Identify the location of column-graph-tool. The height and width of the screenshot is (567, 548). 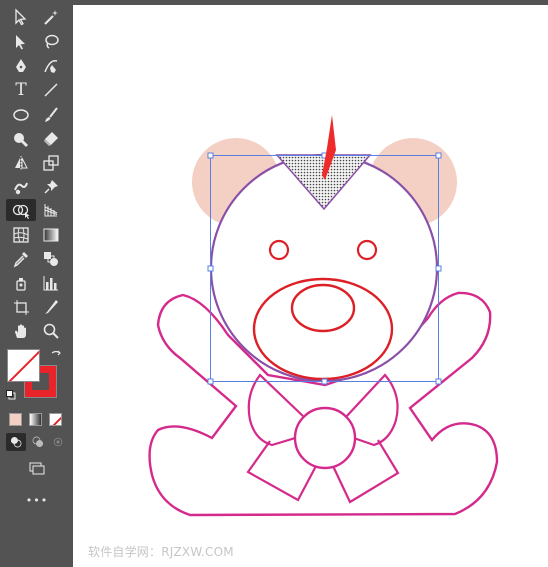
(51, 283).